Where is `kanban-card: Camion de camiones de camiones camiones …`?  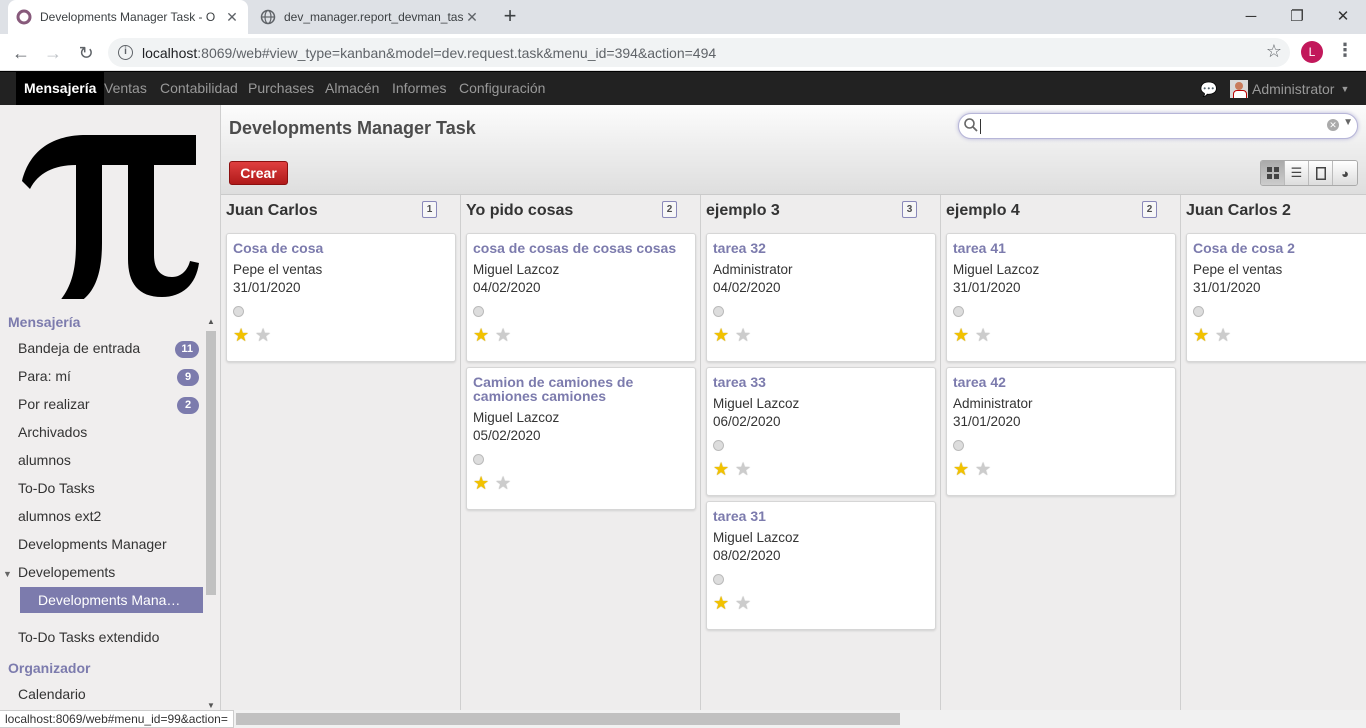 kanban-card: Camion de camiones de camiones camiones … is located at coordinates (581, 438).